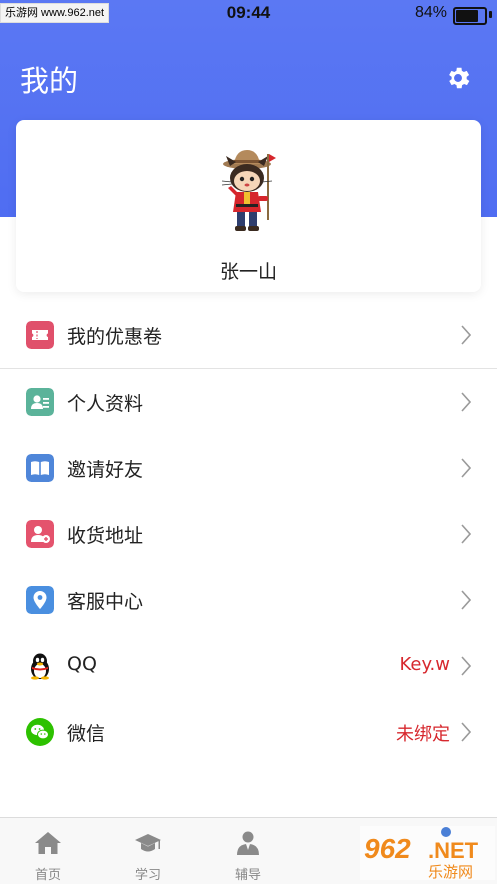  I want to click on tab-tutoring: 辅导, so click(248, 851).